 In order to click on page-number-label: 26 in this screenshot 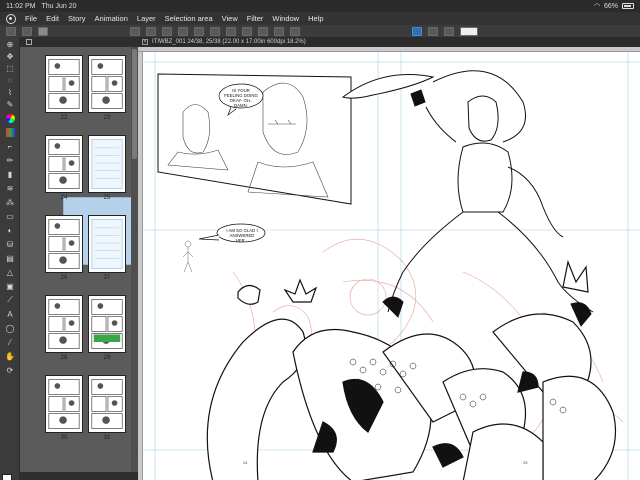, I will do `click(64, 278)`.